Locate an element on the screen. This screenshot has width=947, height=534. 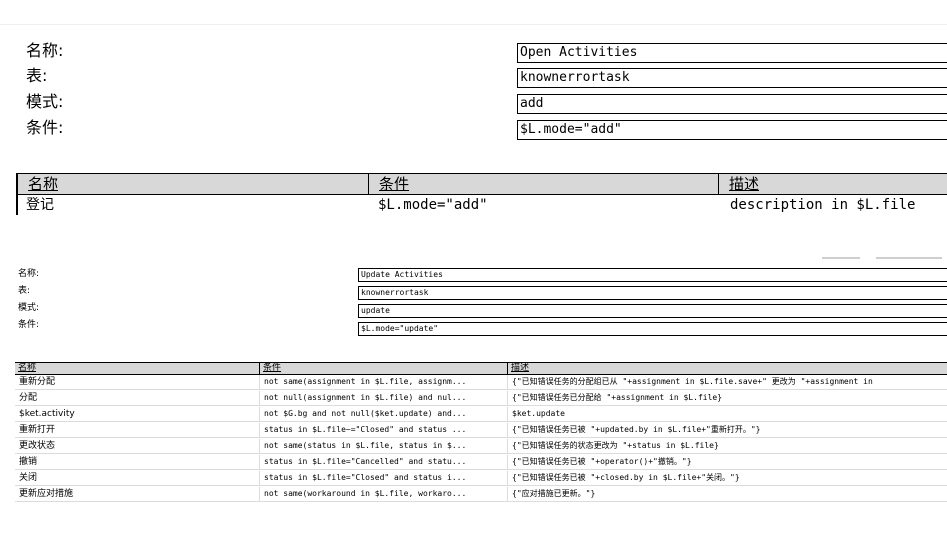
row-condition: $L.mode="add" is located at coordinates (433, 205).